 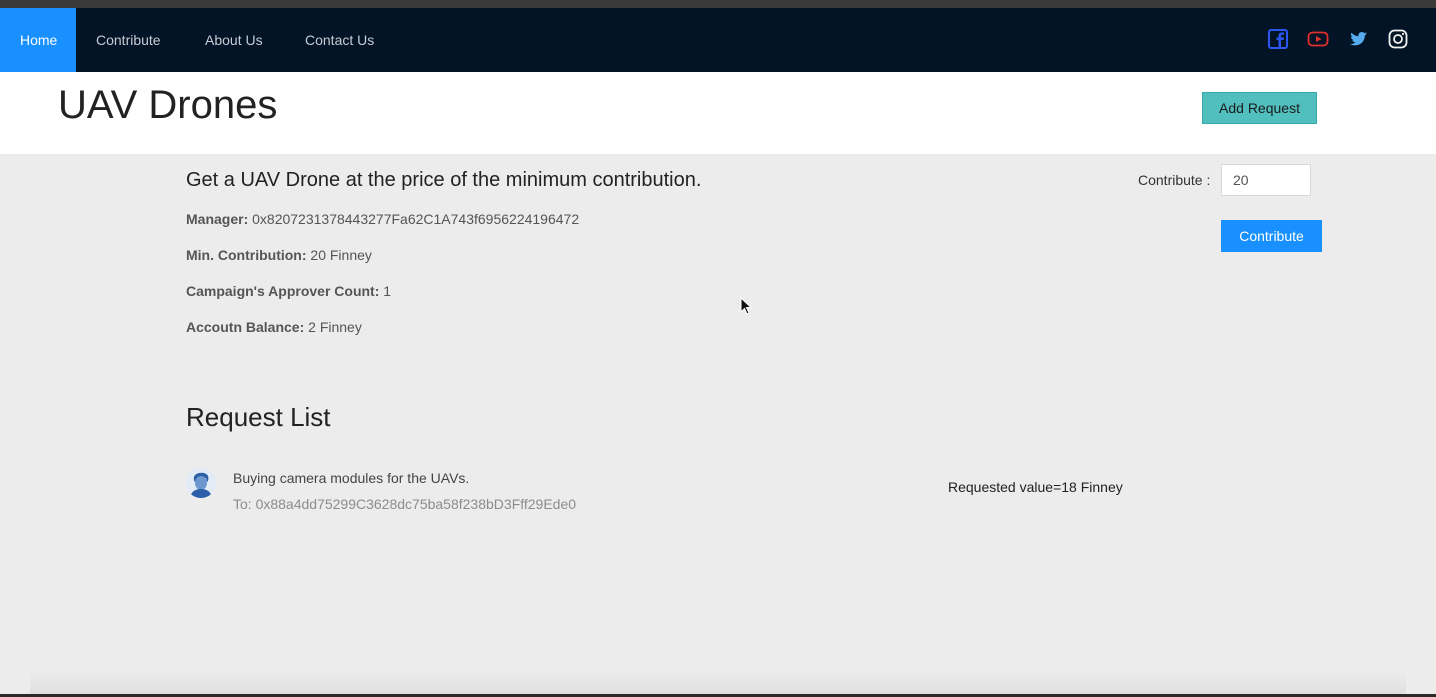 What do you see at coordinates (201, 483) in the screenshot?
I see `avatar` at bounding box center [201, 483].